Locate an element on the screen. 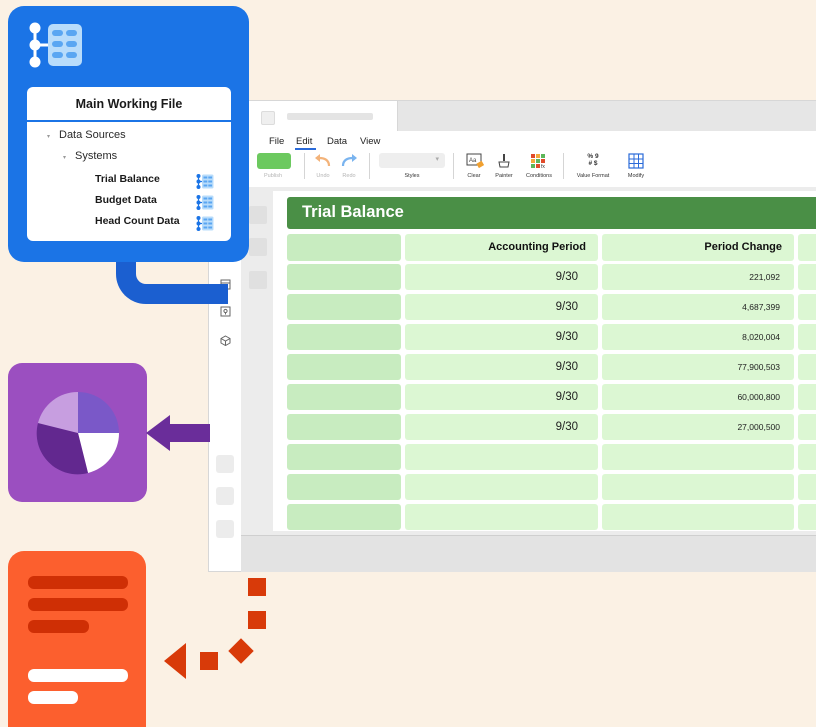 Image resolution: width=816 pixels, height=727 pixels. pie-chart-icon is located at coordinates (78, 433).